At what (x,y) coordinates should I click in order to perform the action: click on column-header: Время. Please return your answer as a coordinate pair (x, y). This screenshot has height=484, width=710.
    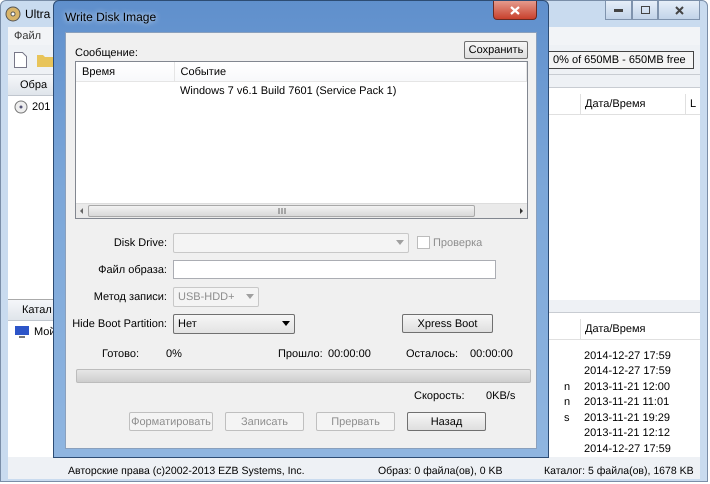
    Looking at the image, I should click on (99, 72).